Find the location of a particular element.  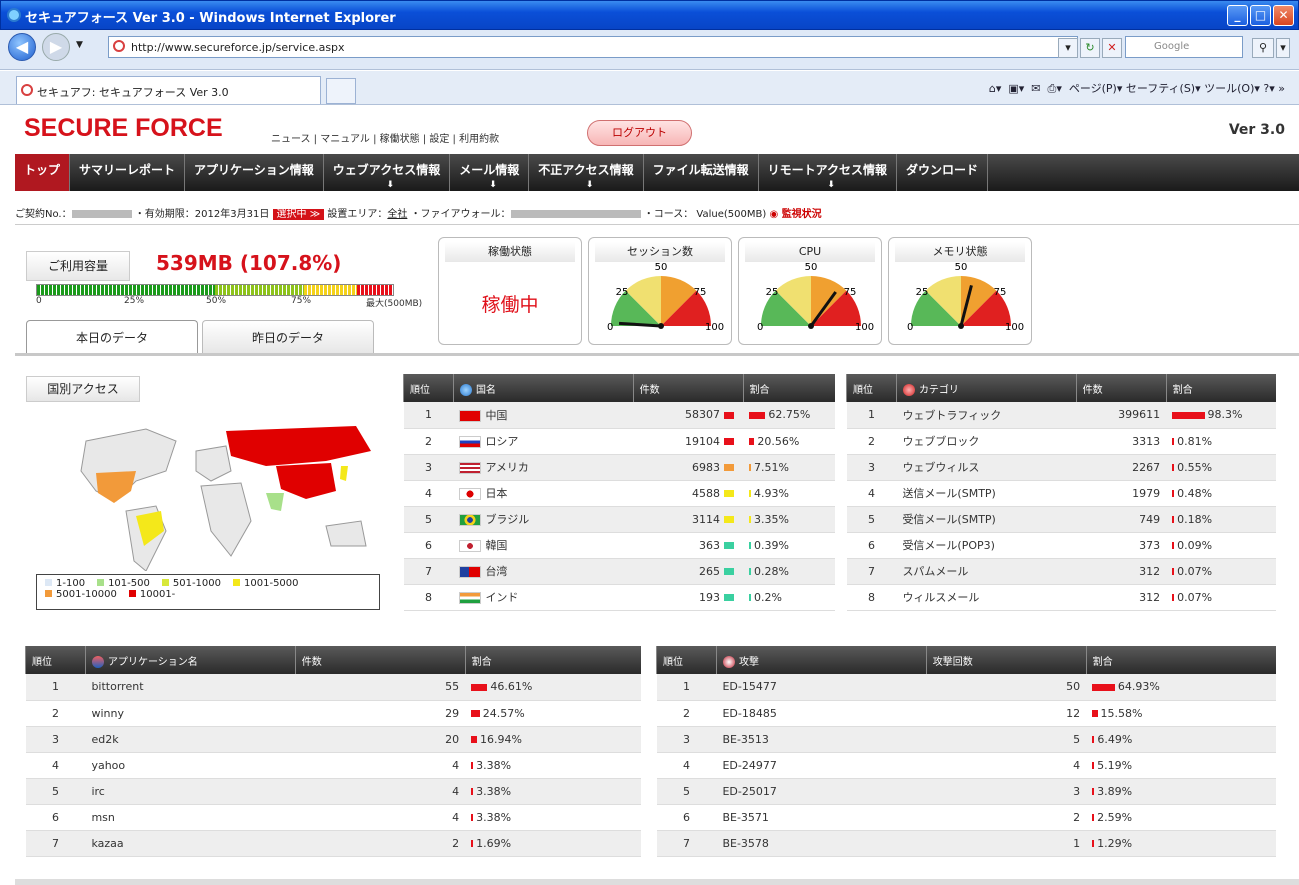

nav-item: アプリケーション情報 is located at coordinates (254, 172).